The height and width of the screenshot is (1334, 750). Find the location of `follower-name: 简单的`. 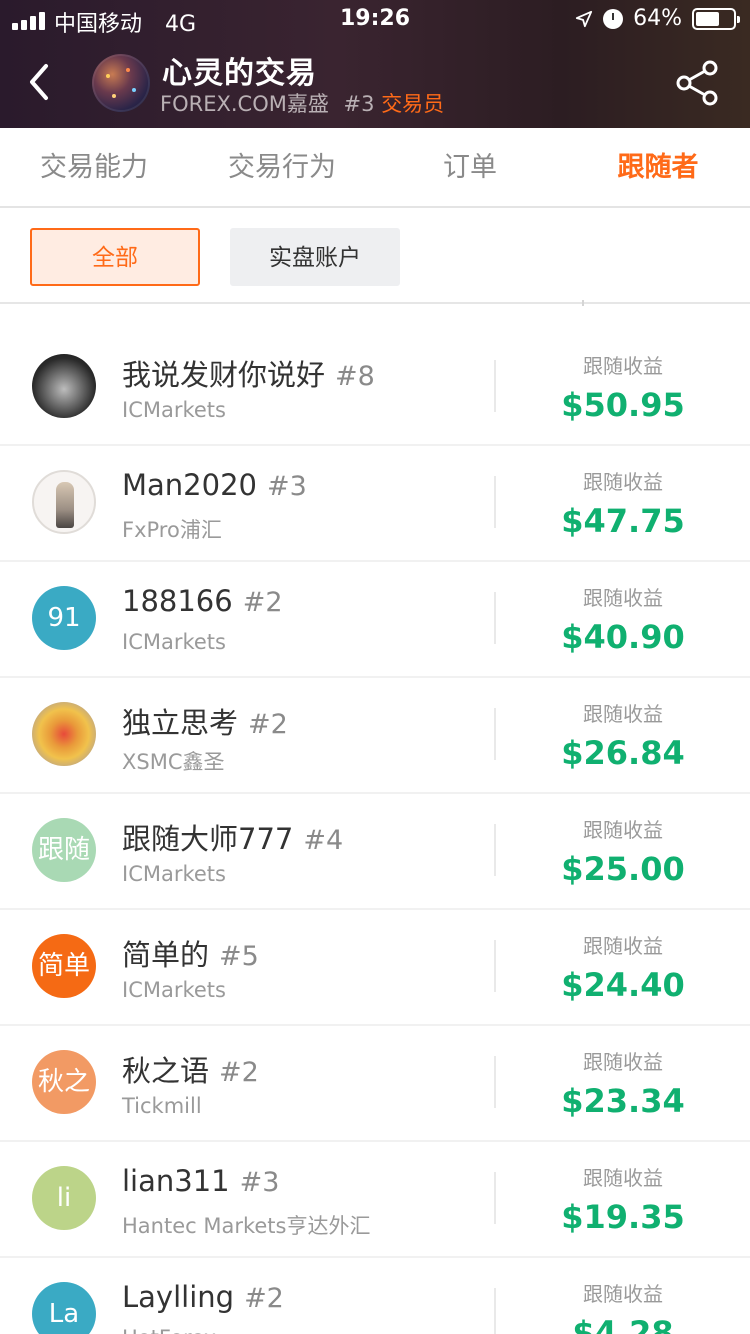

follower-name: 简单的 is located at coordinates (166, 955).